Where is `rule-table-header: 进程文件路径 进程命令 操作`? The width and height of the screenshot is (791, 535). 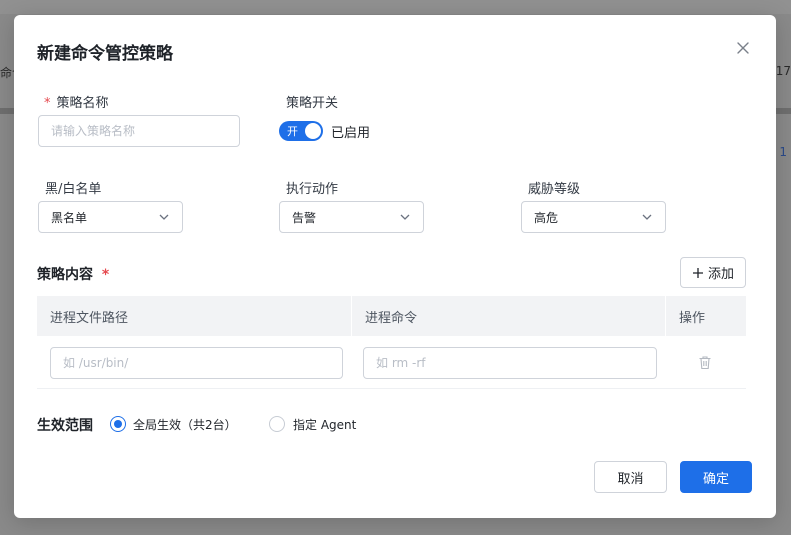 rule-table-header: 进程文件路径 进程命令 操作 is located at coordinates (391, 316).